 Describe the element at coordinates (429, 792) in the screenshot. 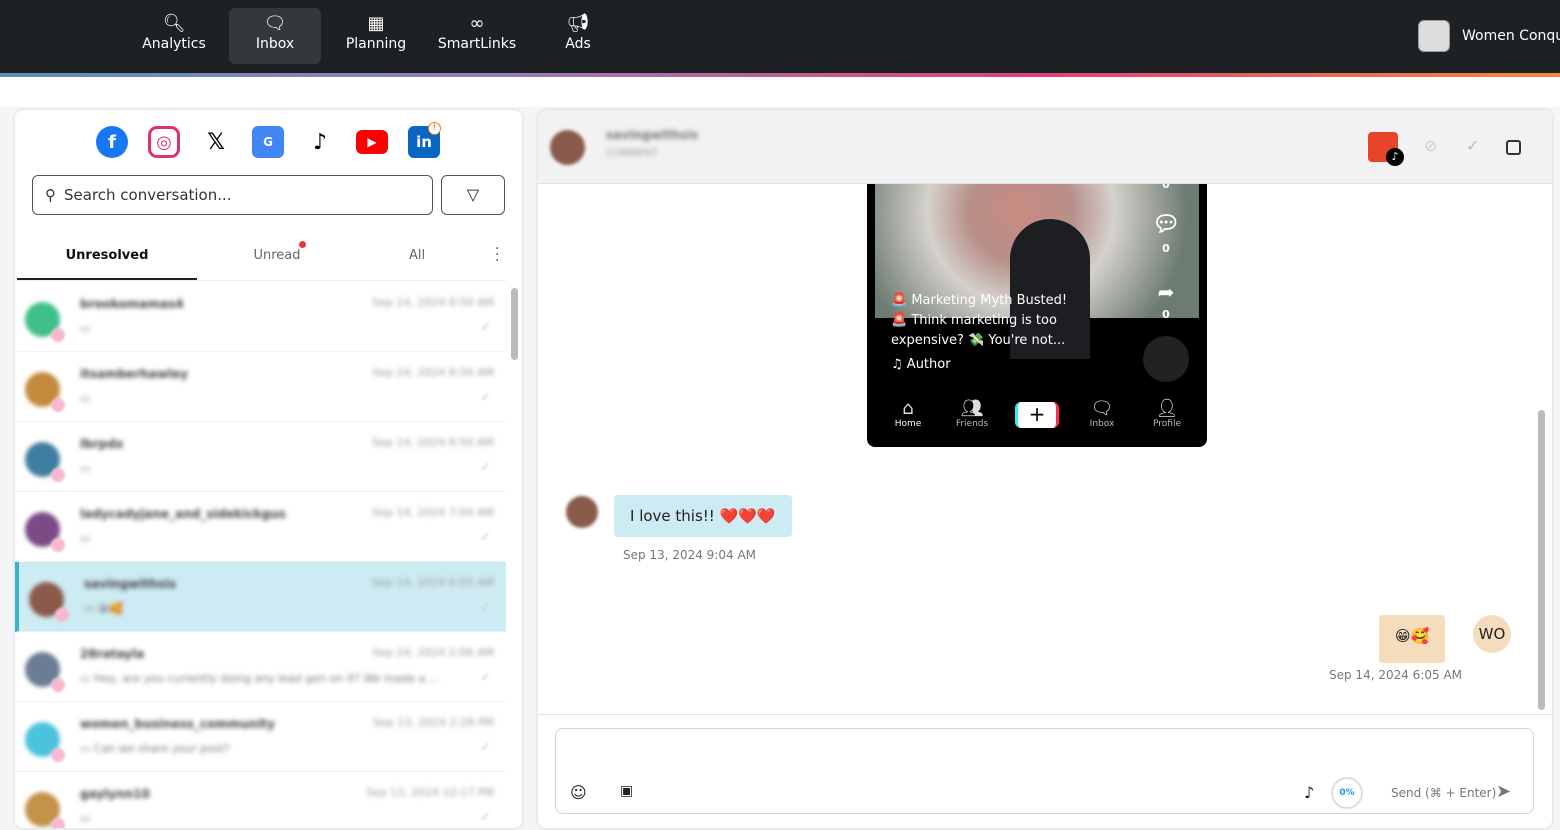

I see `conversation-date: Sep 13, 2024 12:17 PM` at that location.